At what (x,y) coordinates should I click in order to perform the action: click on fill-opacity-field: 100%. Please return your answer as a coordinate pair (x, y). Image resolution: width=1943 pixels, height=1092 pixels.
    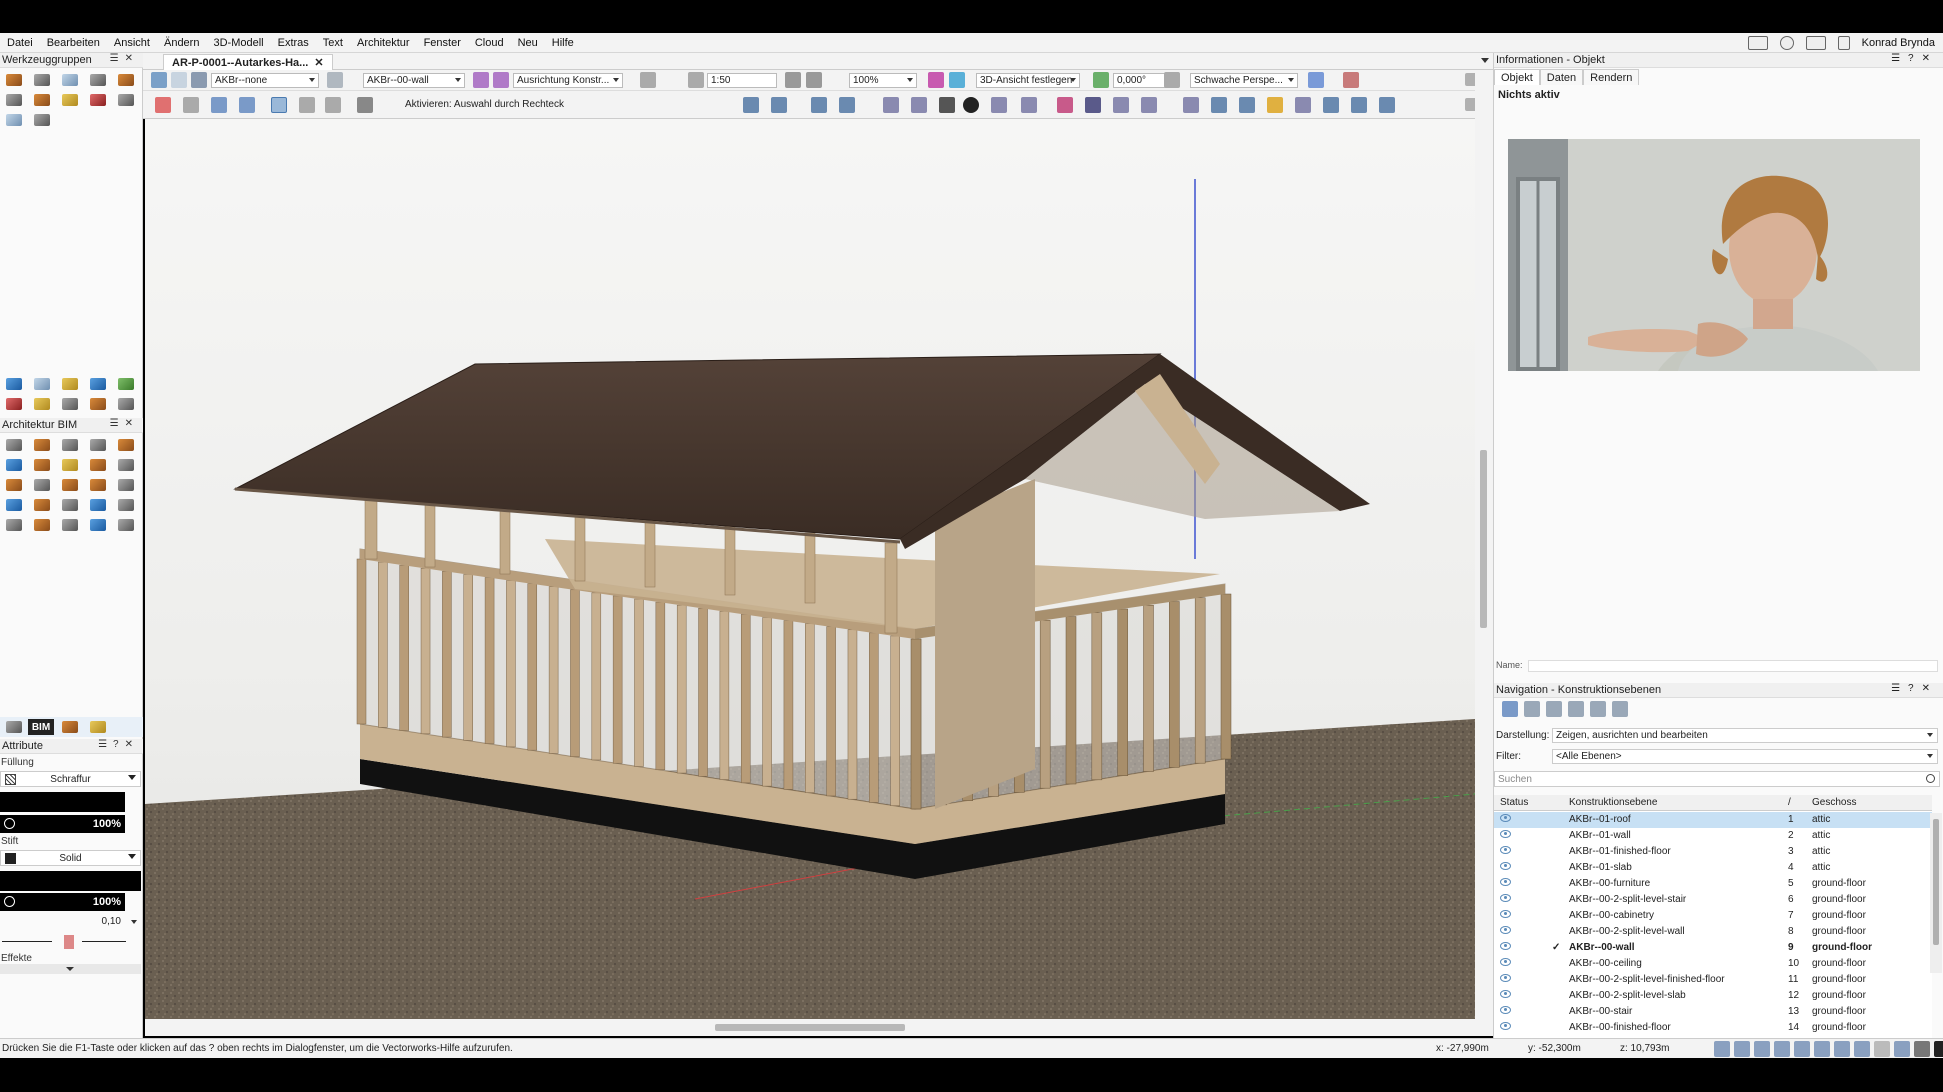
    Looking at the image, I should click on (62, 824).